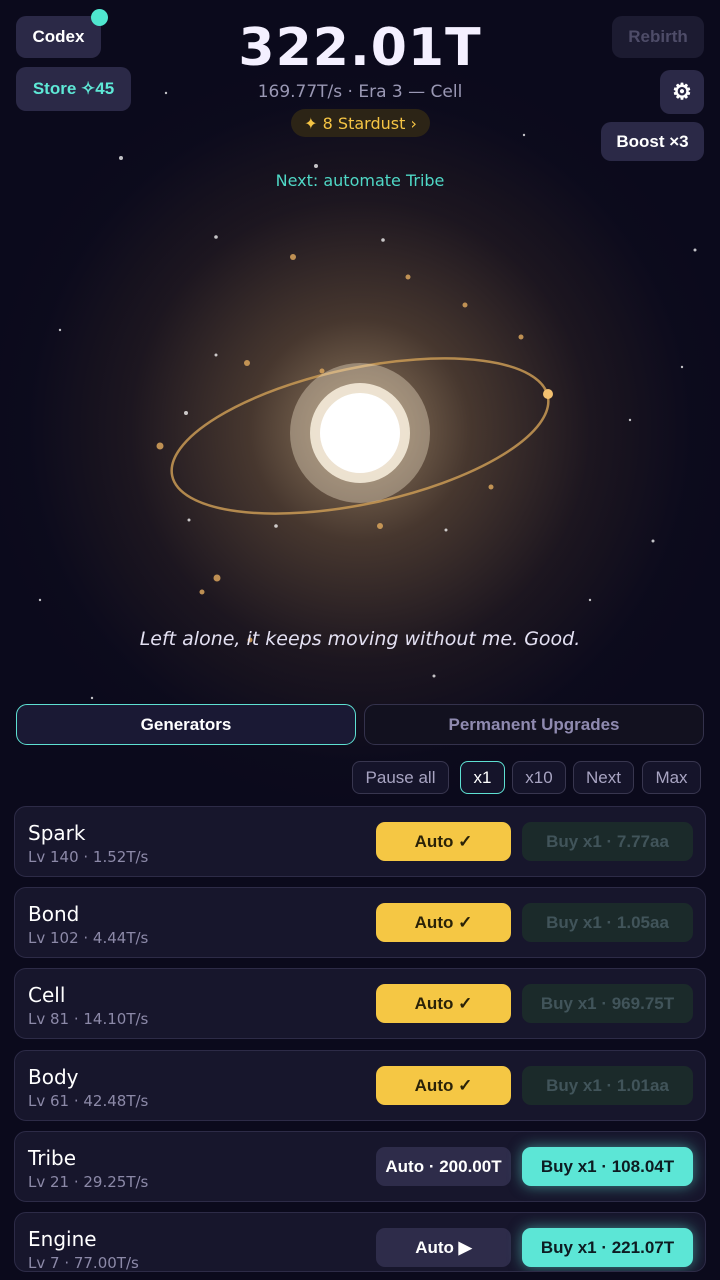 The height and width of the screenshot is (1280, 720). What do you see at coordinates (88, 938) in the screenshot?
I see `generator-stats: Lv 102 · 4.44T/s` at bounding box center [88, 938].